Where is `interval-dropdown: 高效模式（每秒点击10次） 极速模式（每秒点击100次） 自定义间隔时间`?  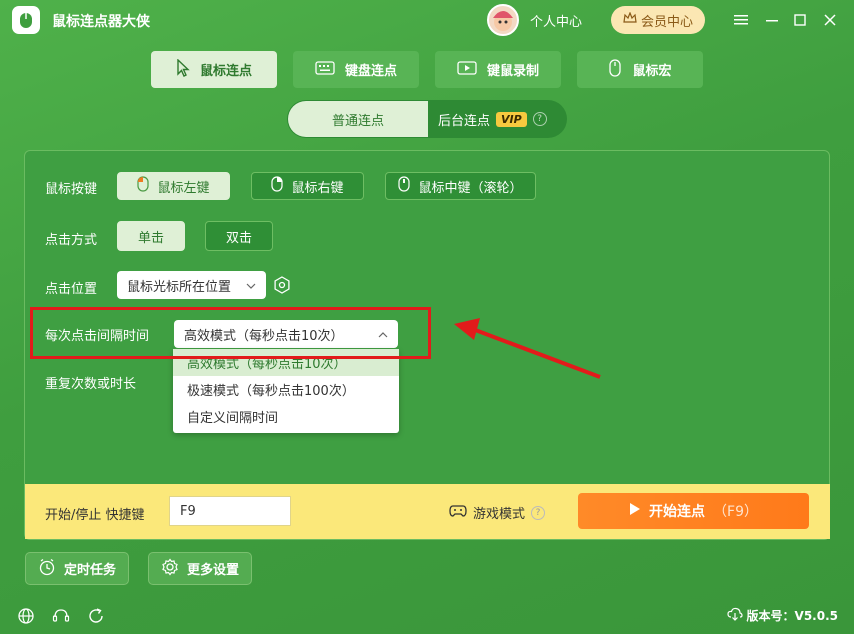 interval-dropdown: 高效模式（每秒点击10次） 极速模式（每秒点击100次） 自定义间隔时间 is located at coordinates (286, 391).